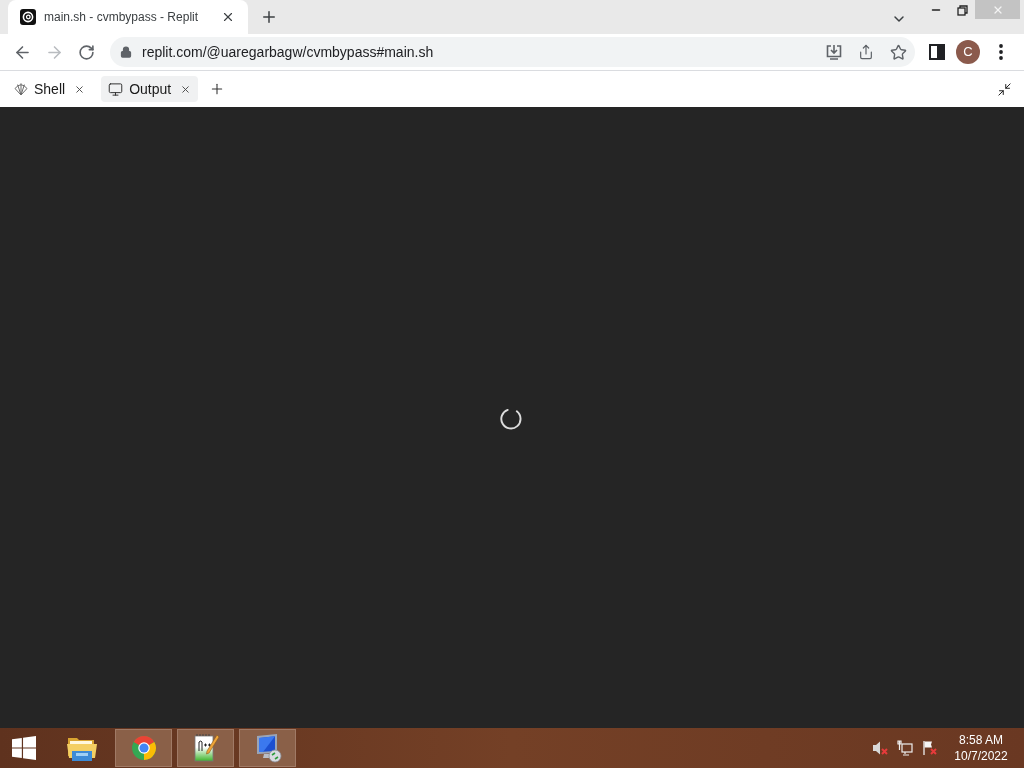 This screenshot has width=1024, height=768. What do you see at coordinates (288, 52) in the screenshot?
I see `url-text: replit.com/@uaregarbagw/cvmbypass#main.sh` at bounding box center [288, 52].